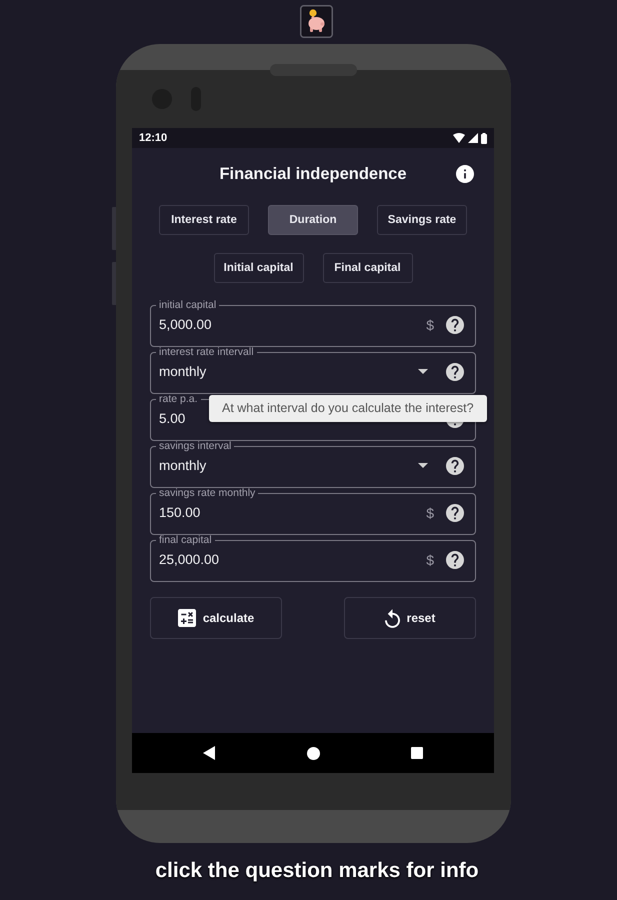  What do you see at coordinates (185, 540) in the screenshot?
I see `field-label: final capital` at bounding box center [185, 540].